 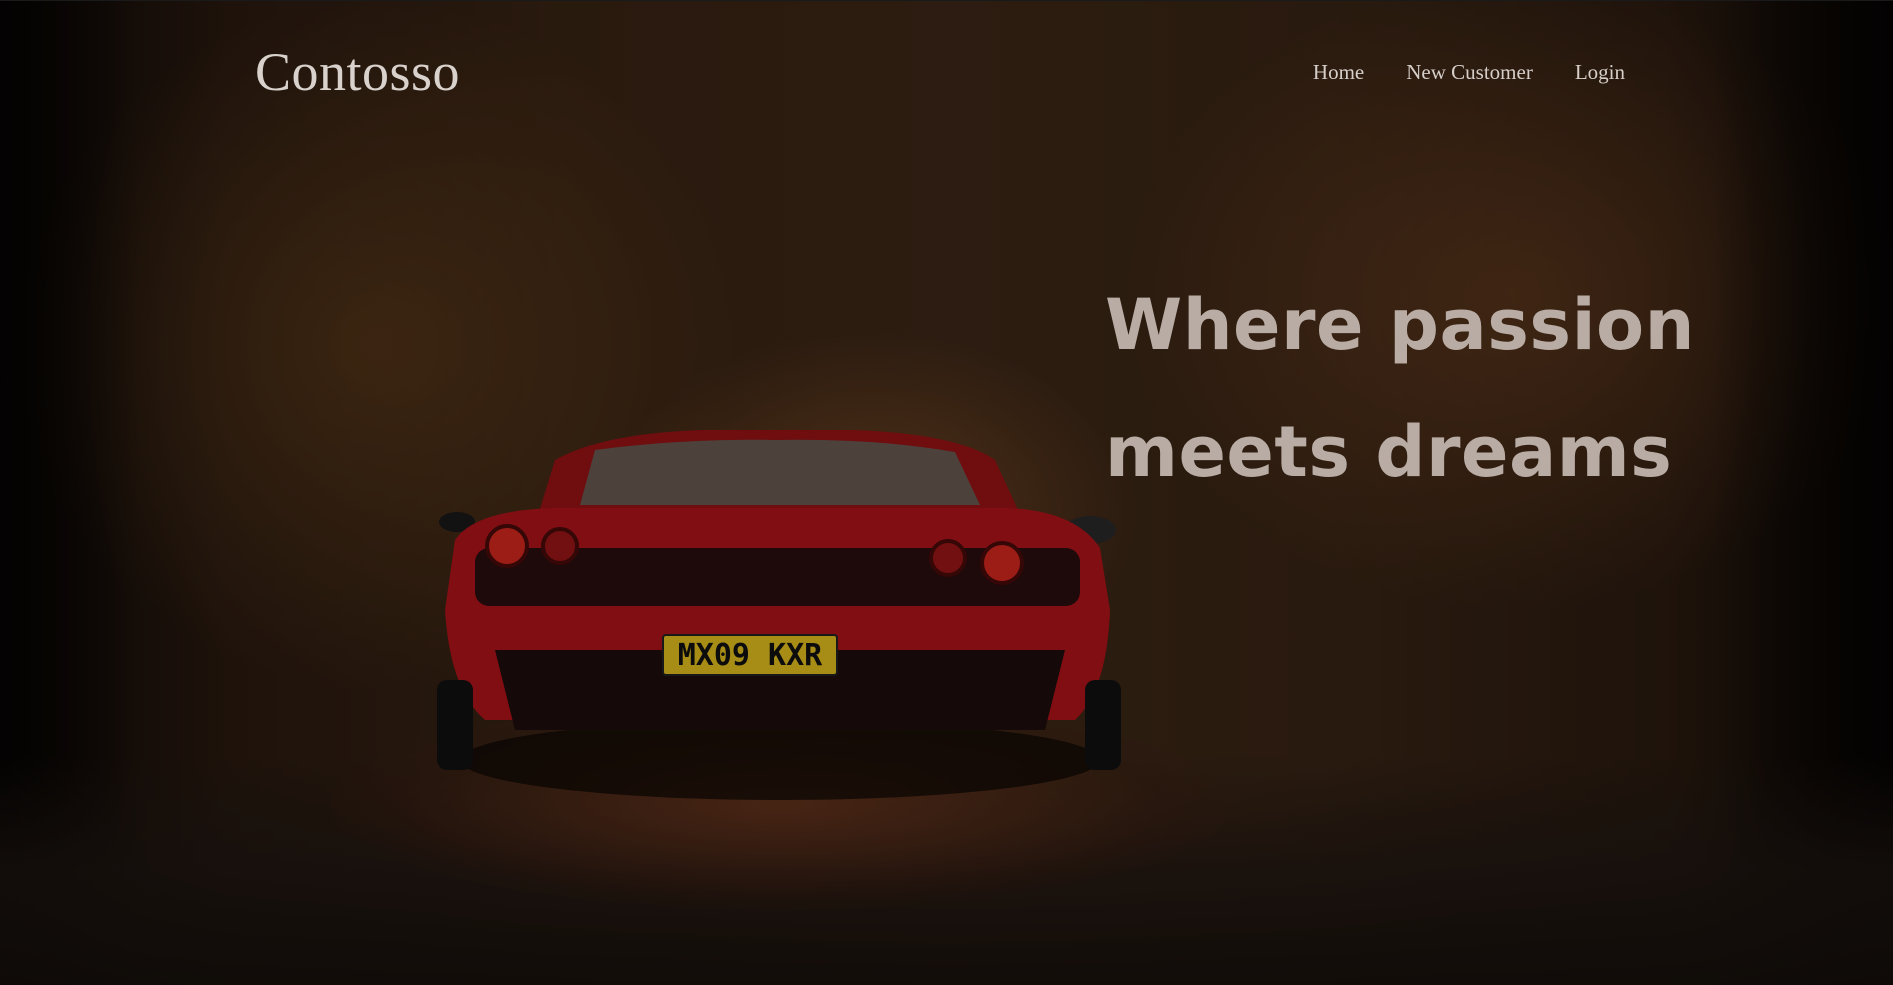 I want to click on main-nav: Home New Customer Login, so click(x=1469, y=72).